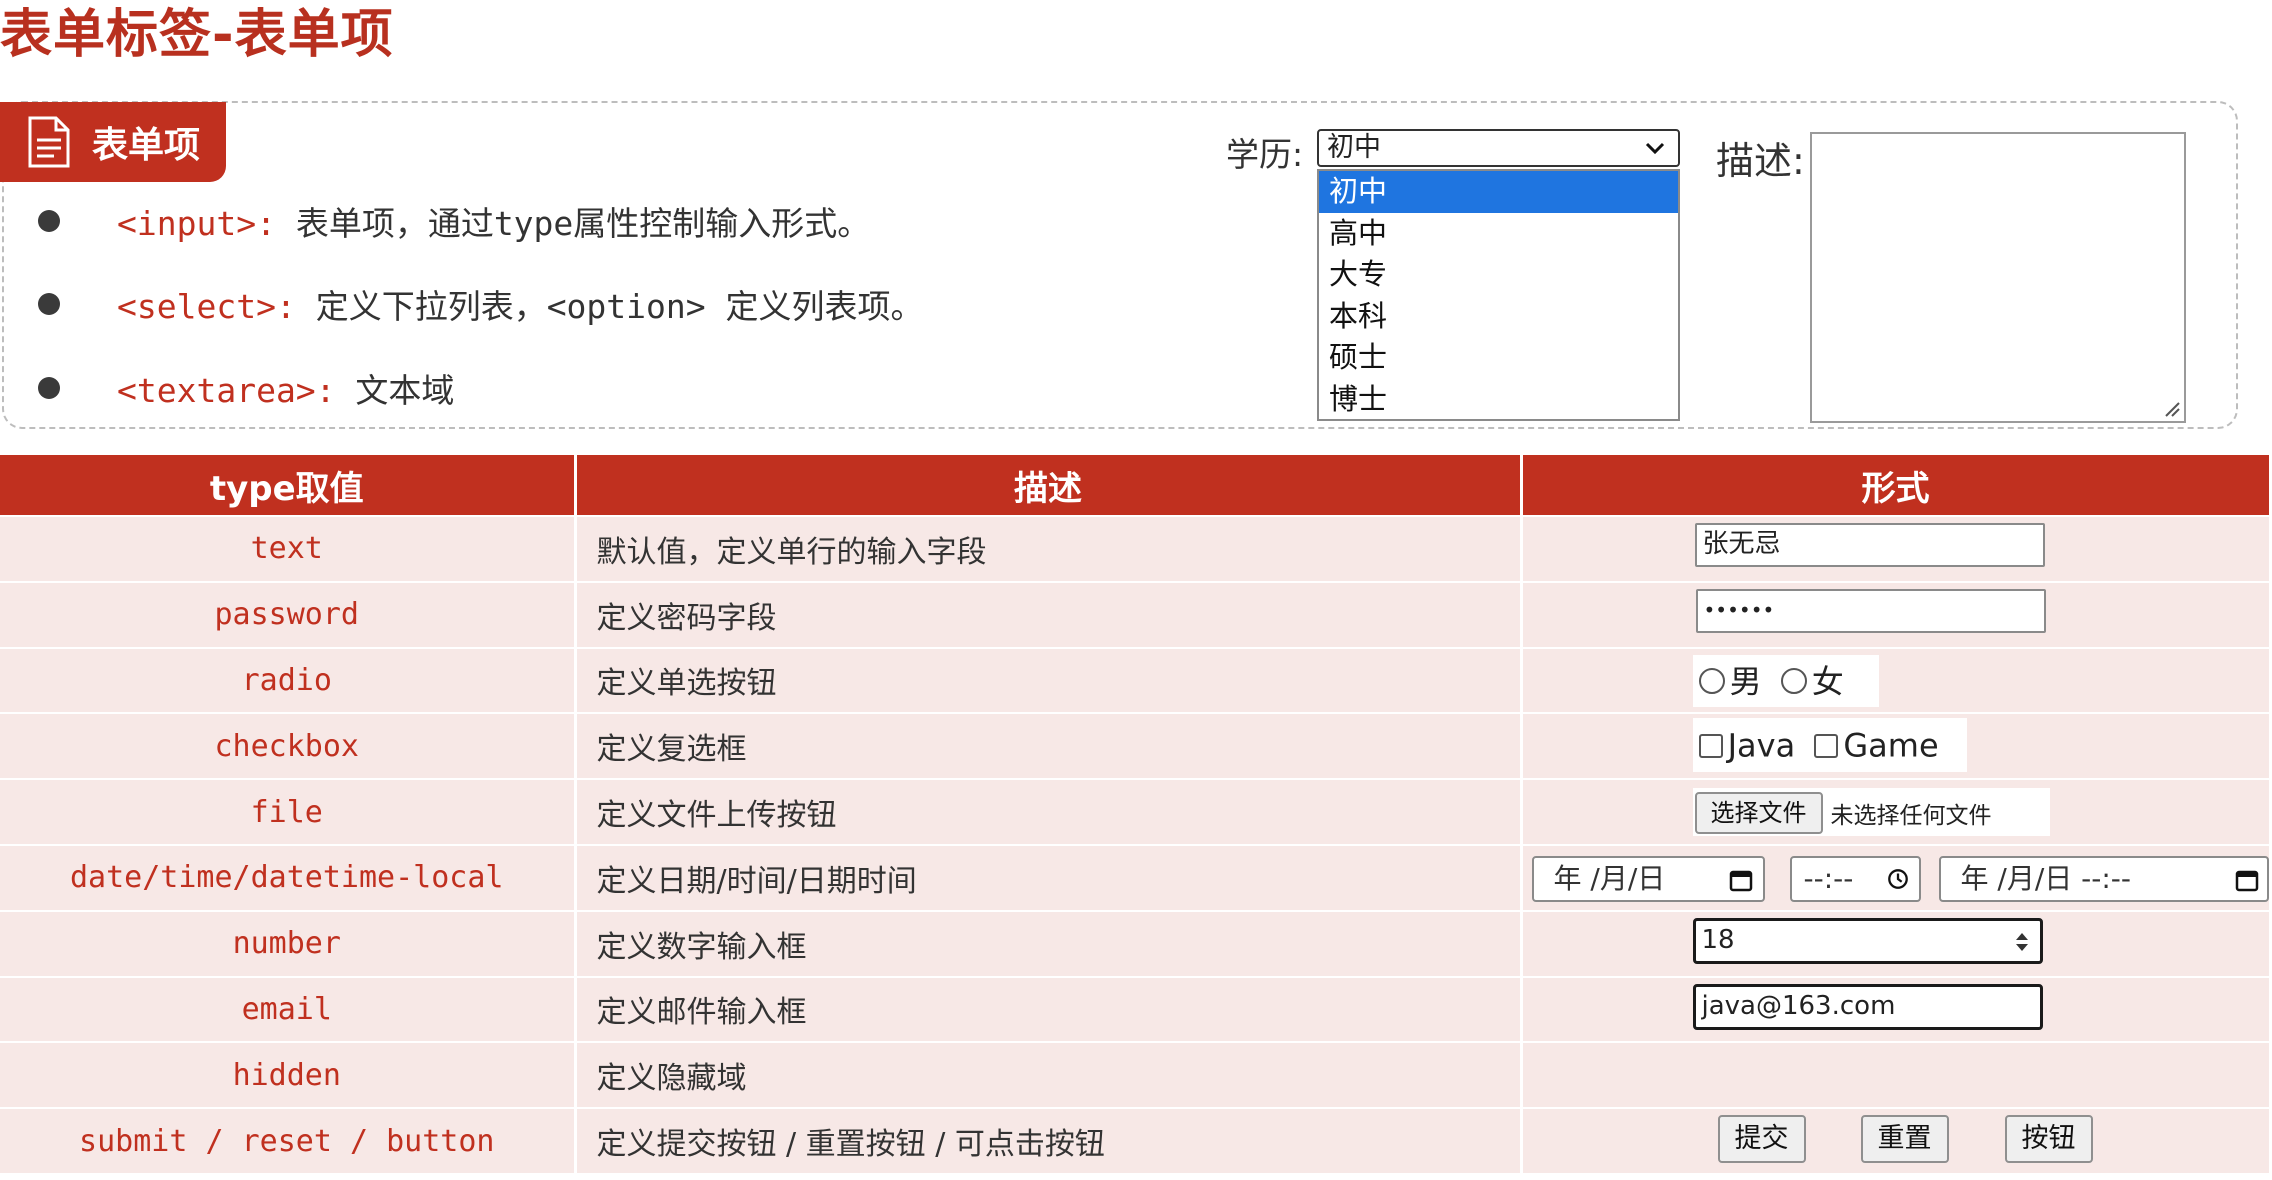 The width and height of the screenshot is (2272, 1180). I want to click on radio-male, so click(1711, 681).